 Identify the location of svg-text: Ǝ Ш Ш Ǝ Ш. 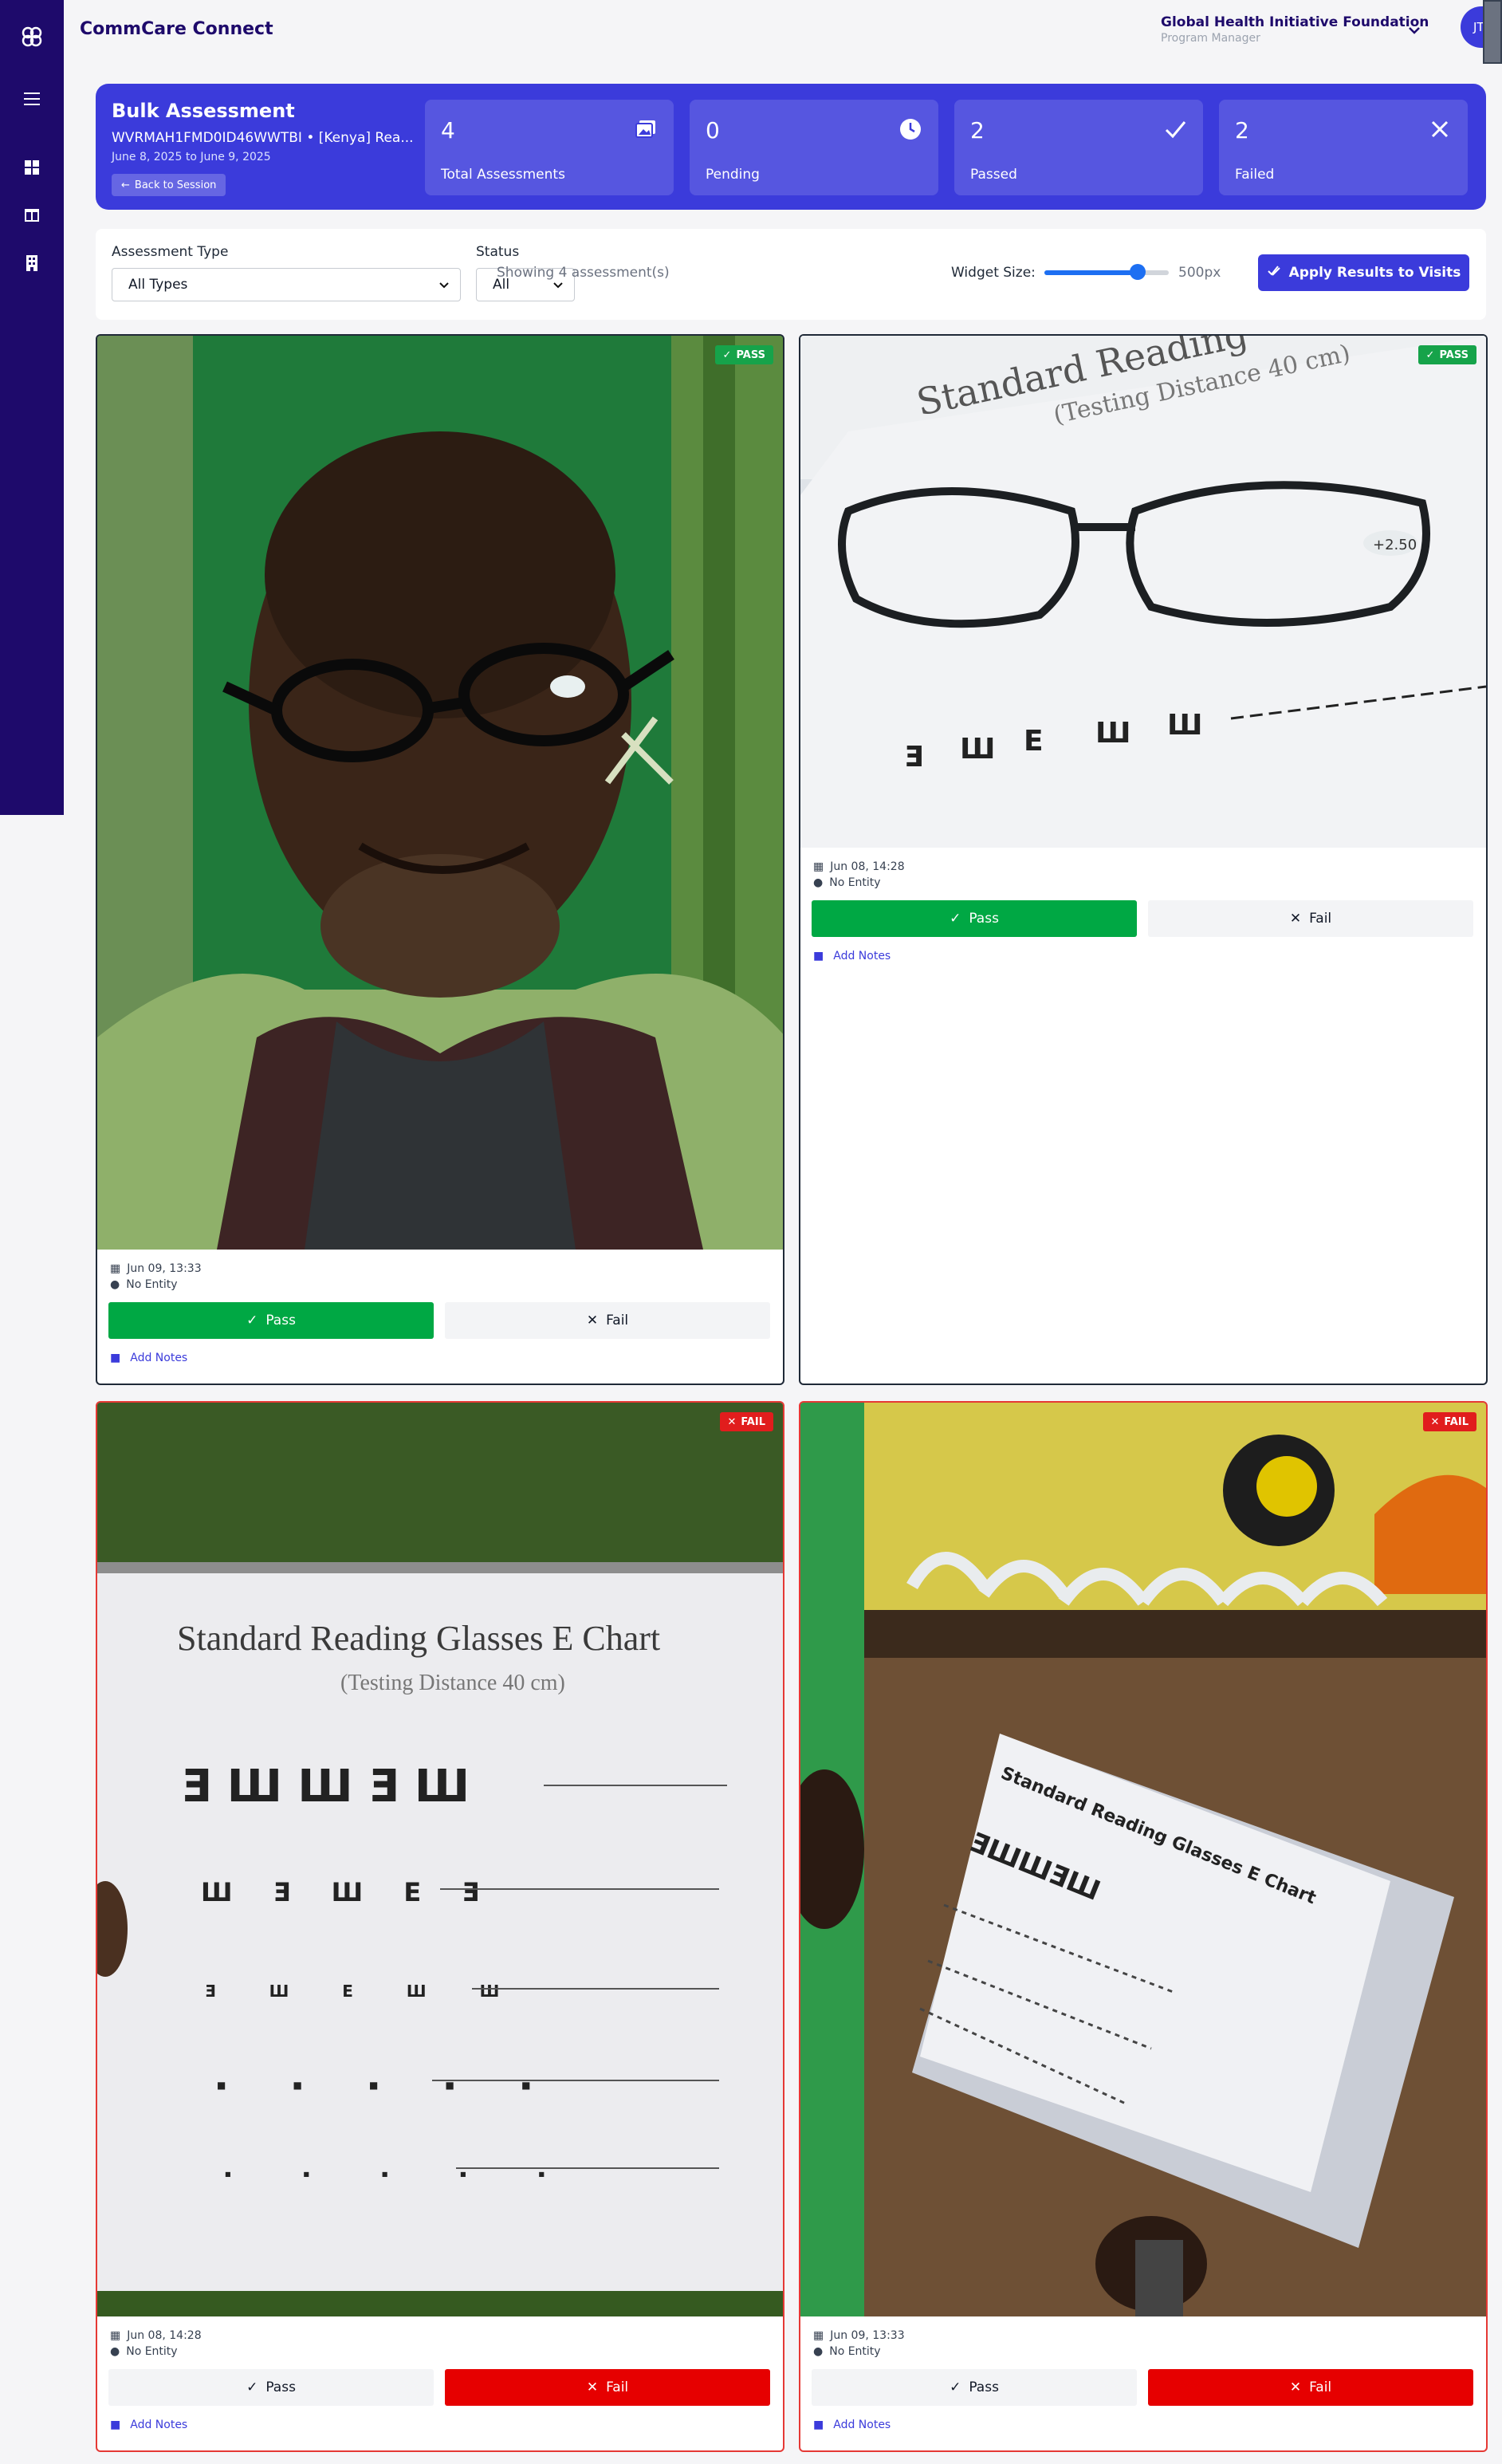
(326, 1787).